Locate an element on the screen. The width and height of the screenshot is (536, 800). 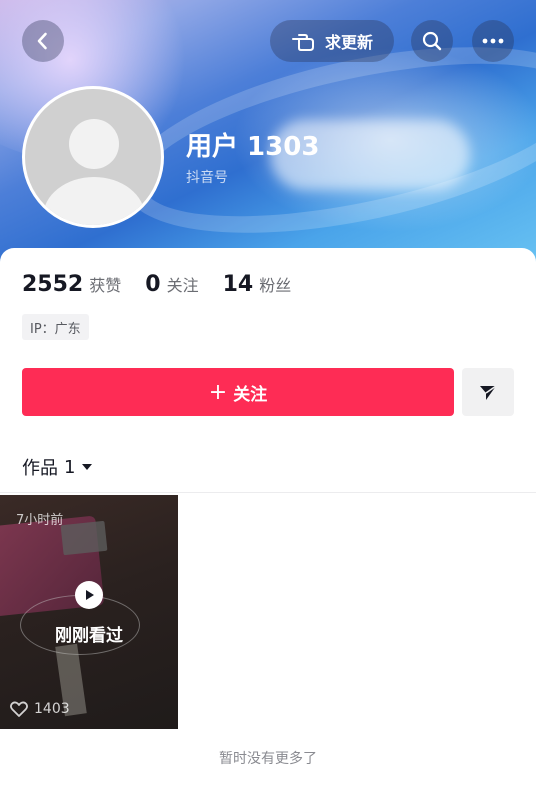
play-triangle-icon is located at coordinates (90, 595).